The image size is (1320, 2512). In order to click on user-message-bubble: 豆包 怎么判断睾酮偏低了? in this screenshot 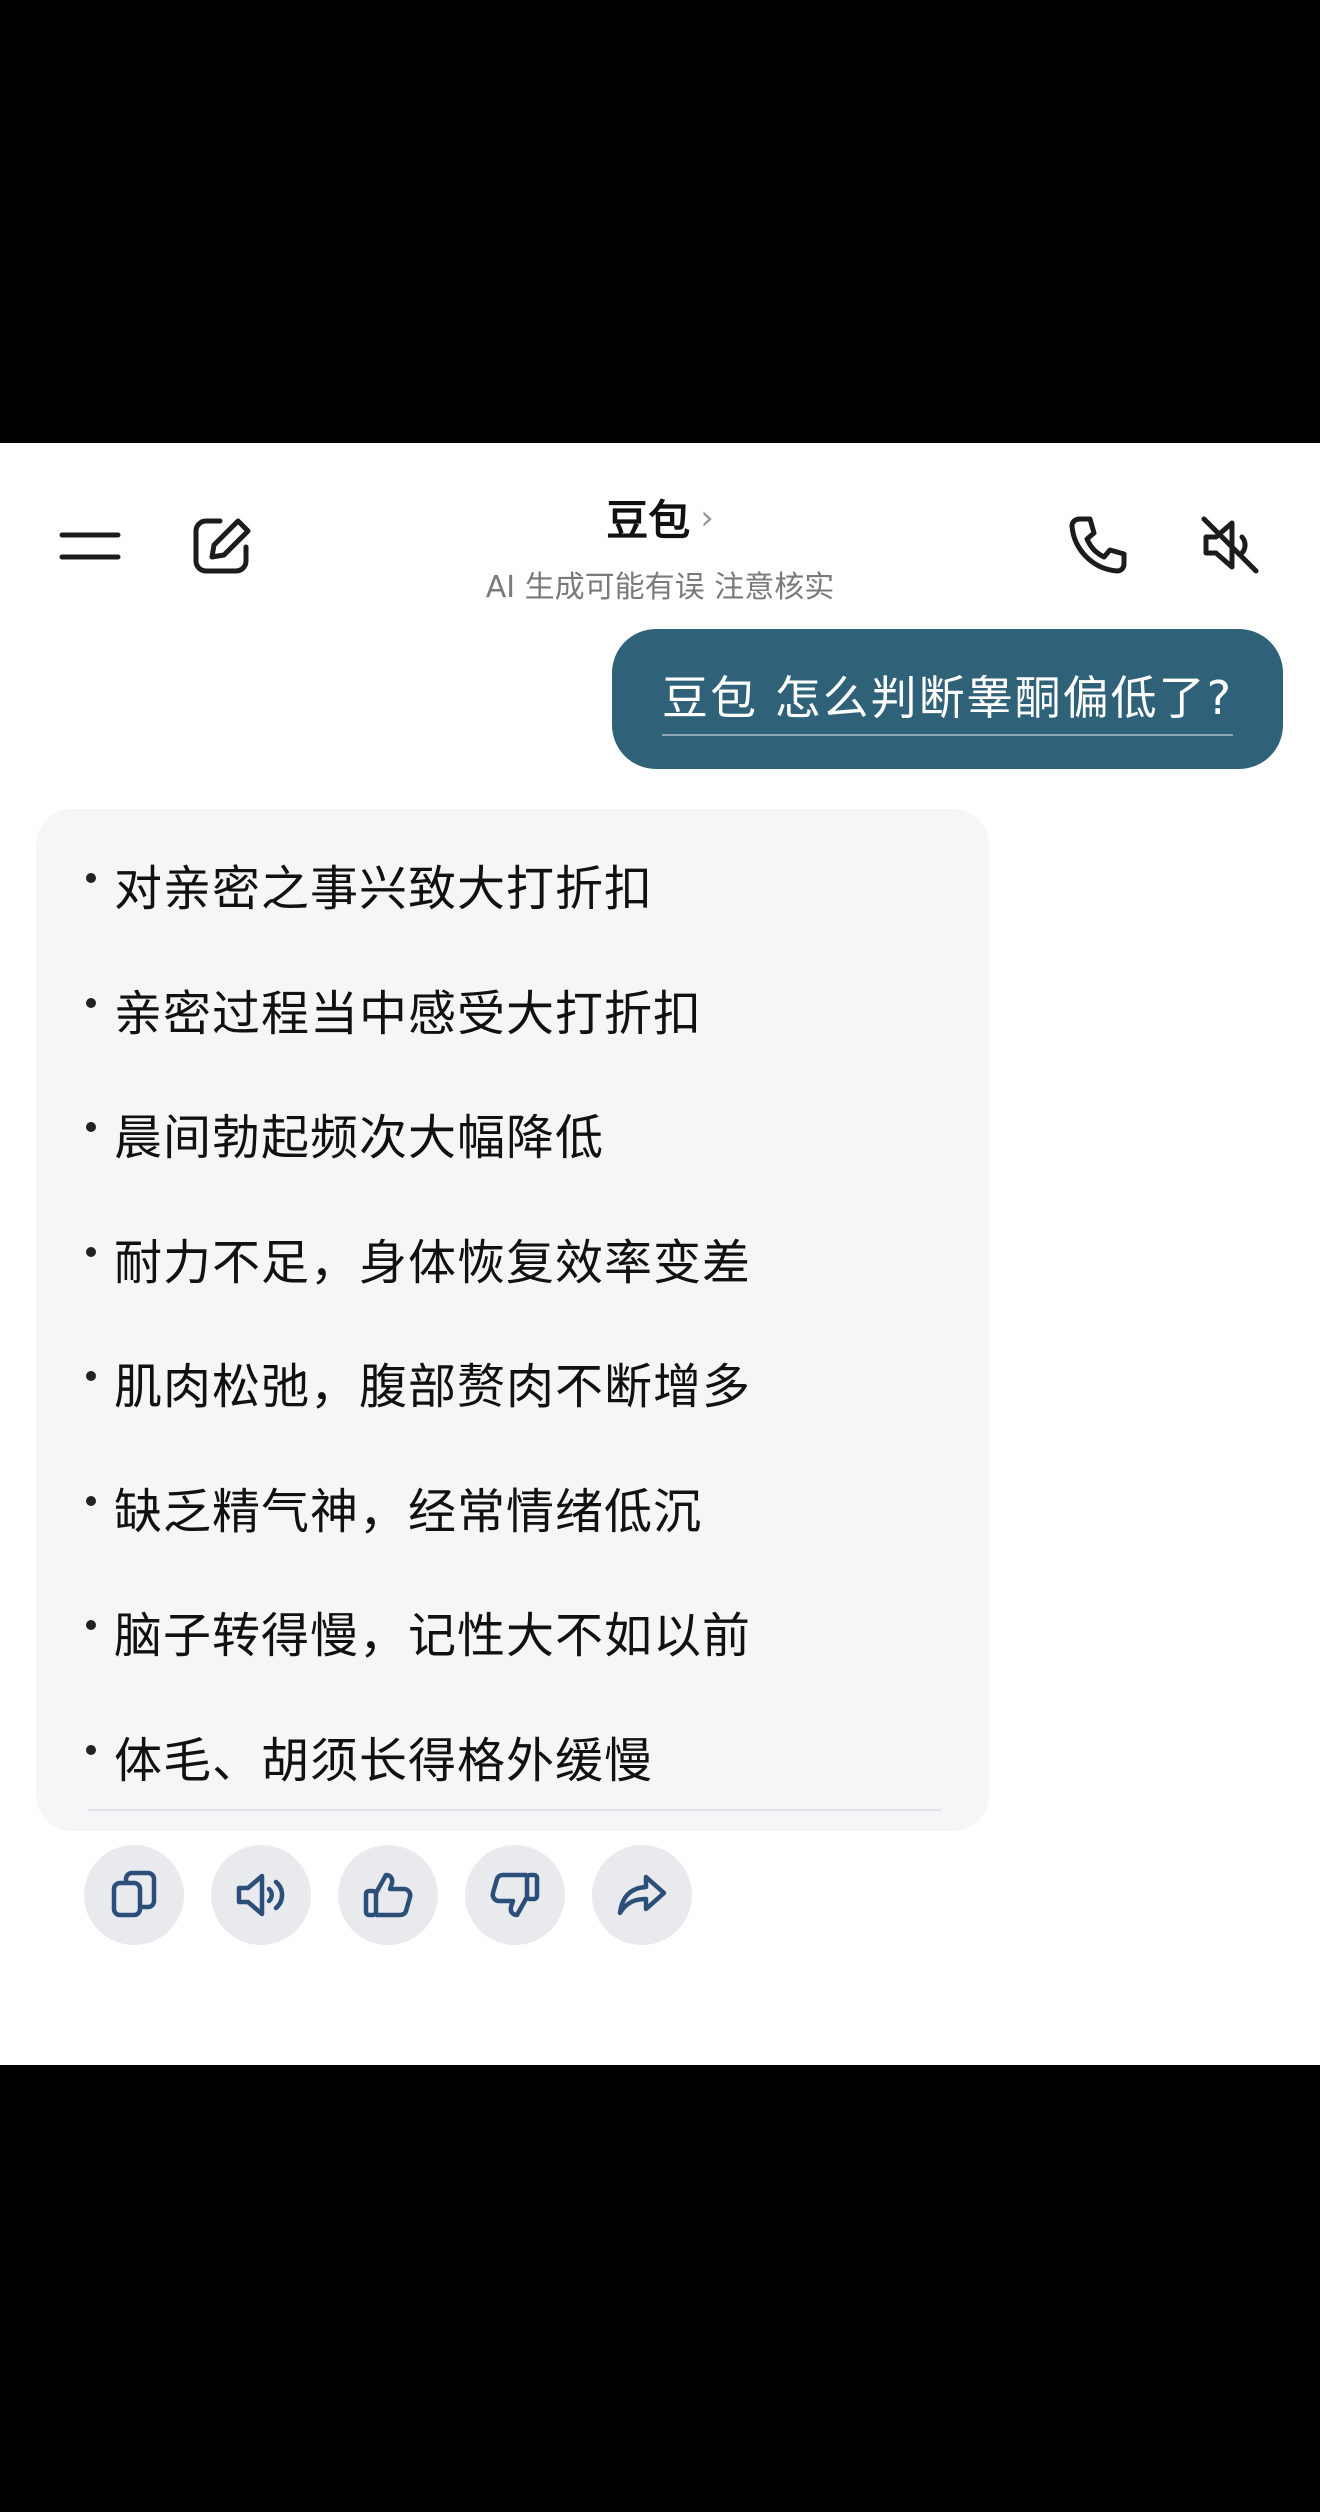, I will do `click(947, 699)`.